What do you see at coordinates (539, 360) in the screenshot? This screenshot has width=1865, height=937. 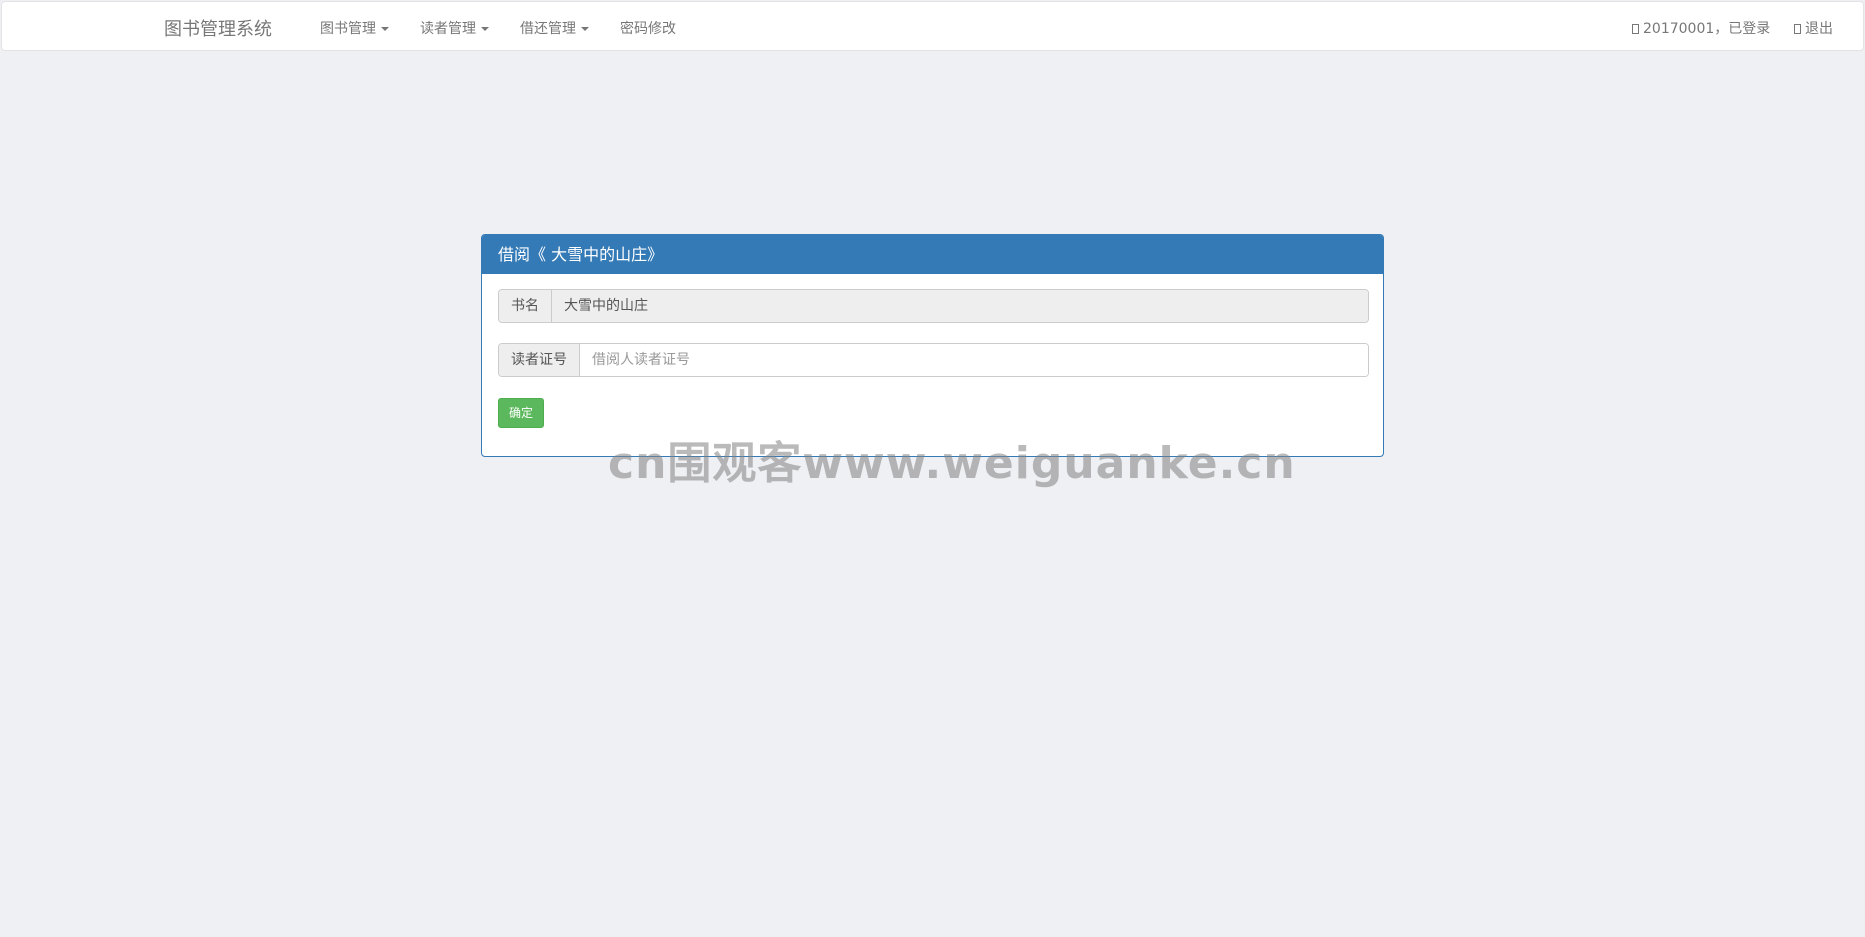 I see `reader-id-label: 读者证号` at bounding box center [539, 360].